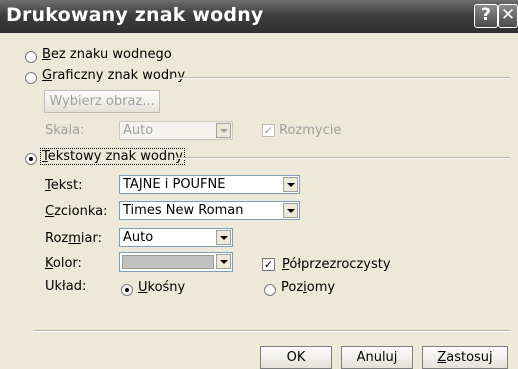 Image resolution: width=518 pixels, height=369 pixels. I want to click on text-label-rest: ekst:, so click(66, 185).